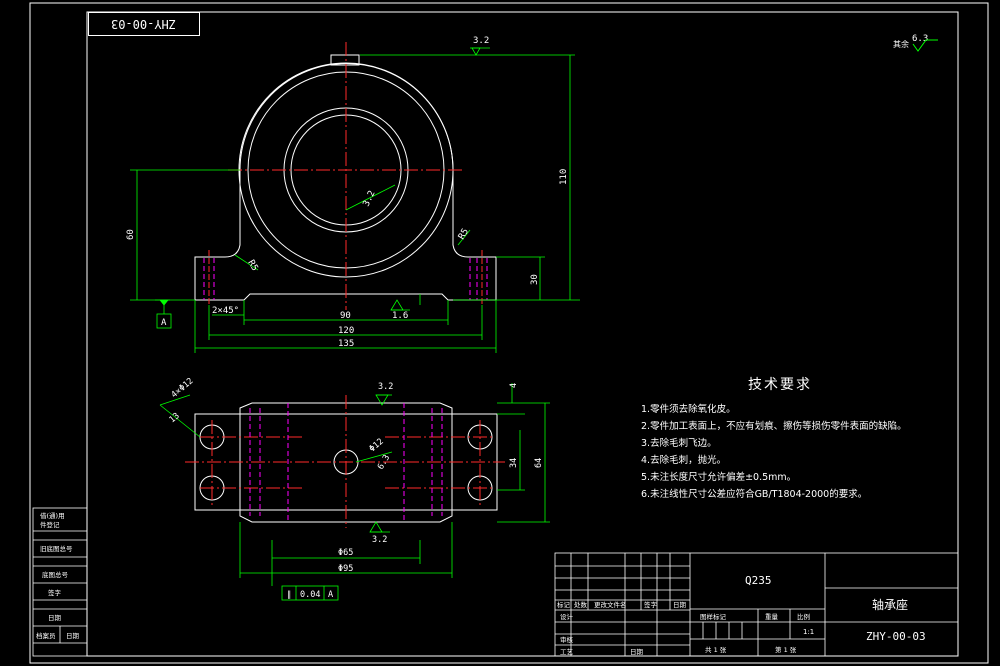 Image resolution: width=1000 pixels, height=666 pixels. I want to click on dim-fillet-right: R5, so click(464, 234).